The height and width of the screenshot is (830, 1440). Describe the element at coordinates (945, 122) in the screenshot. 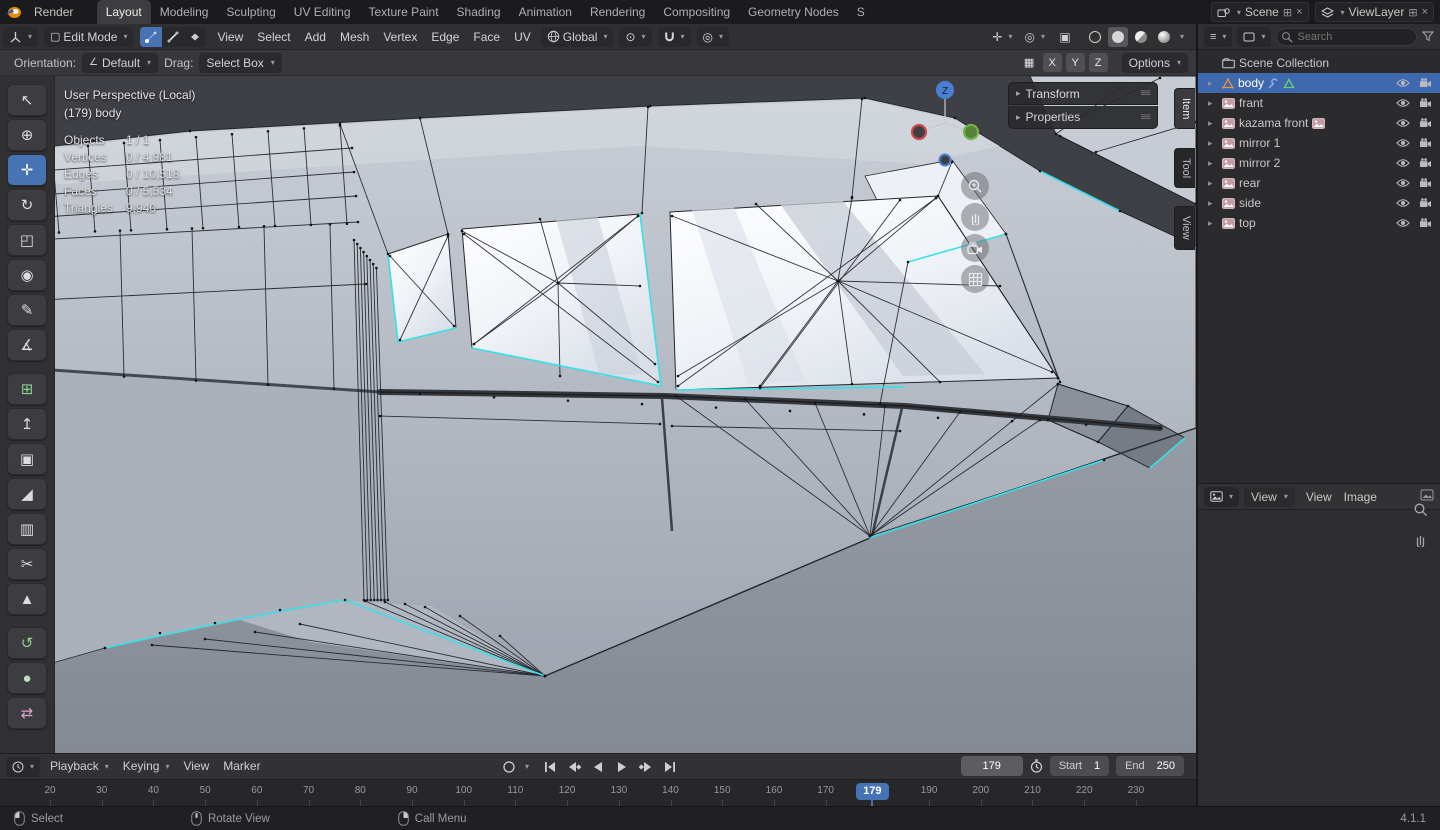

I see `navigation-gizmo: Z` at that location.